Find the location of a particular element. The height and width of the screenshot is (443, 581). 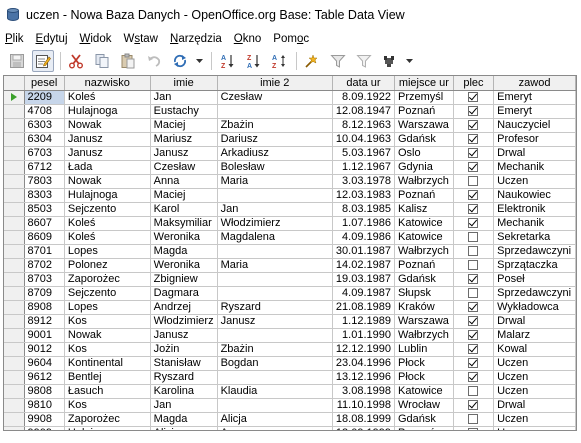

menu-item: Narzędzia is located at coordinates (196, 39).